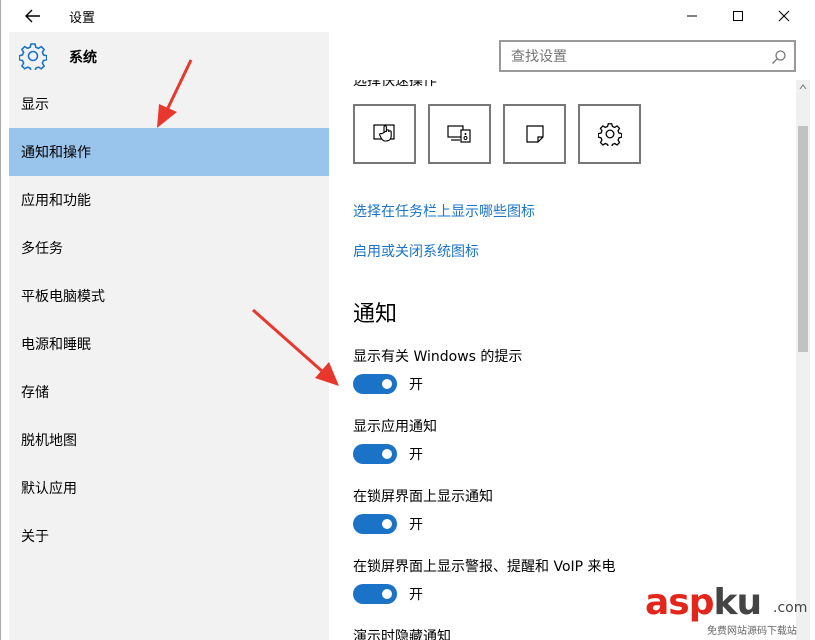 This screenshot has width=815, height=640. I want to click on quick-action-project, so click(459, 134).